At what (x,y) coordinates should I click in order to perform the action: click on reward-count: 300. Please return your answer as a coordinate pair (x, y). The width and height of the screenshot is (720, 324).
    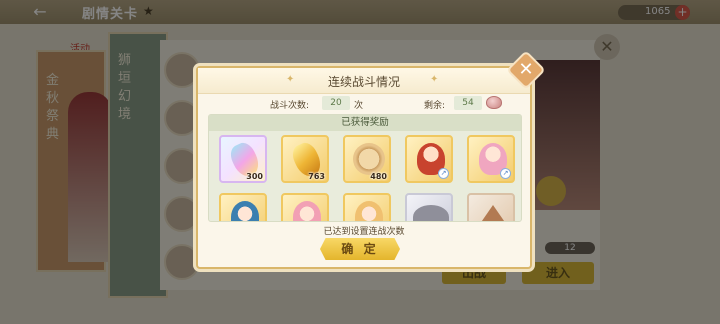
    Looking at the image, I should click on (254, 176).